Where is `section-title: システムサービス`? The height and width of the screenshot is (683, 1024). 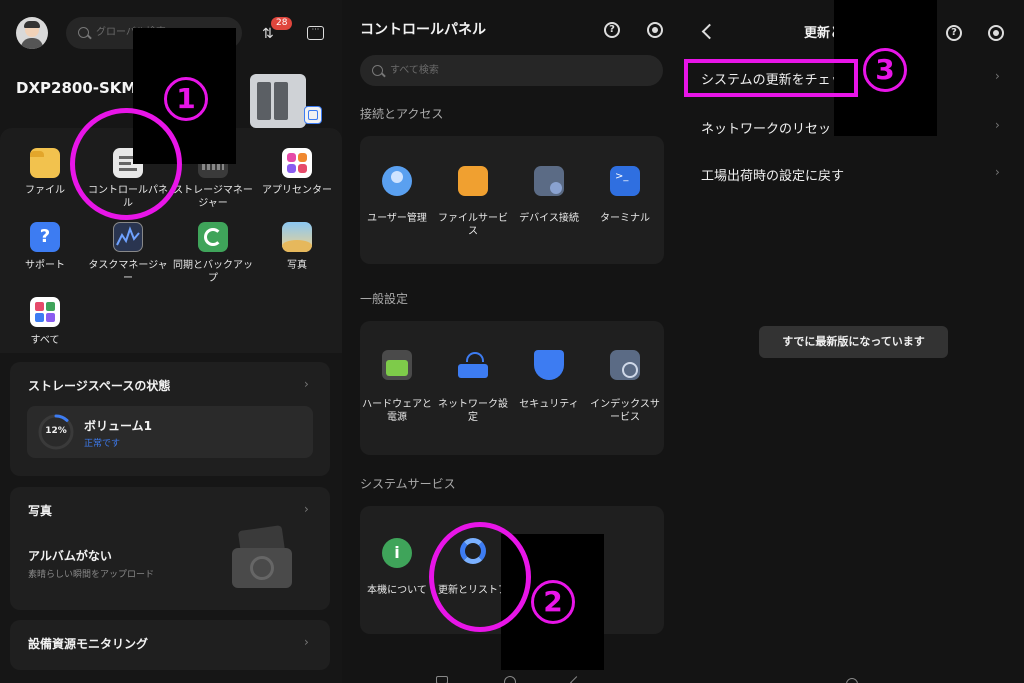 section-title: システムサービス is located at coordinates (408, 484).